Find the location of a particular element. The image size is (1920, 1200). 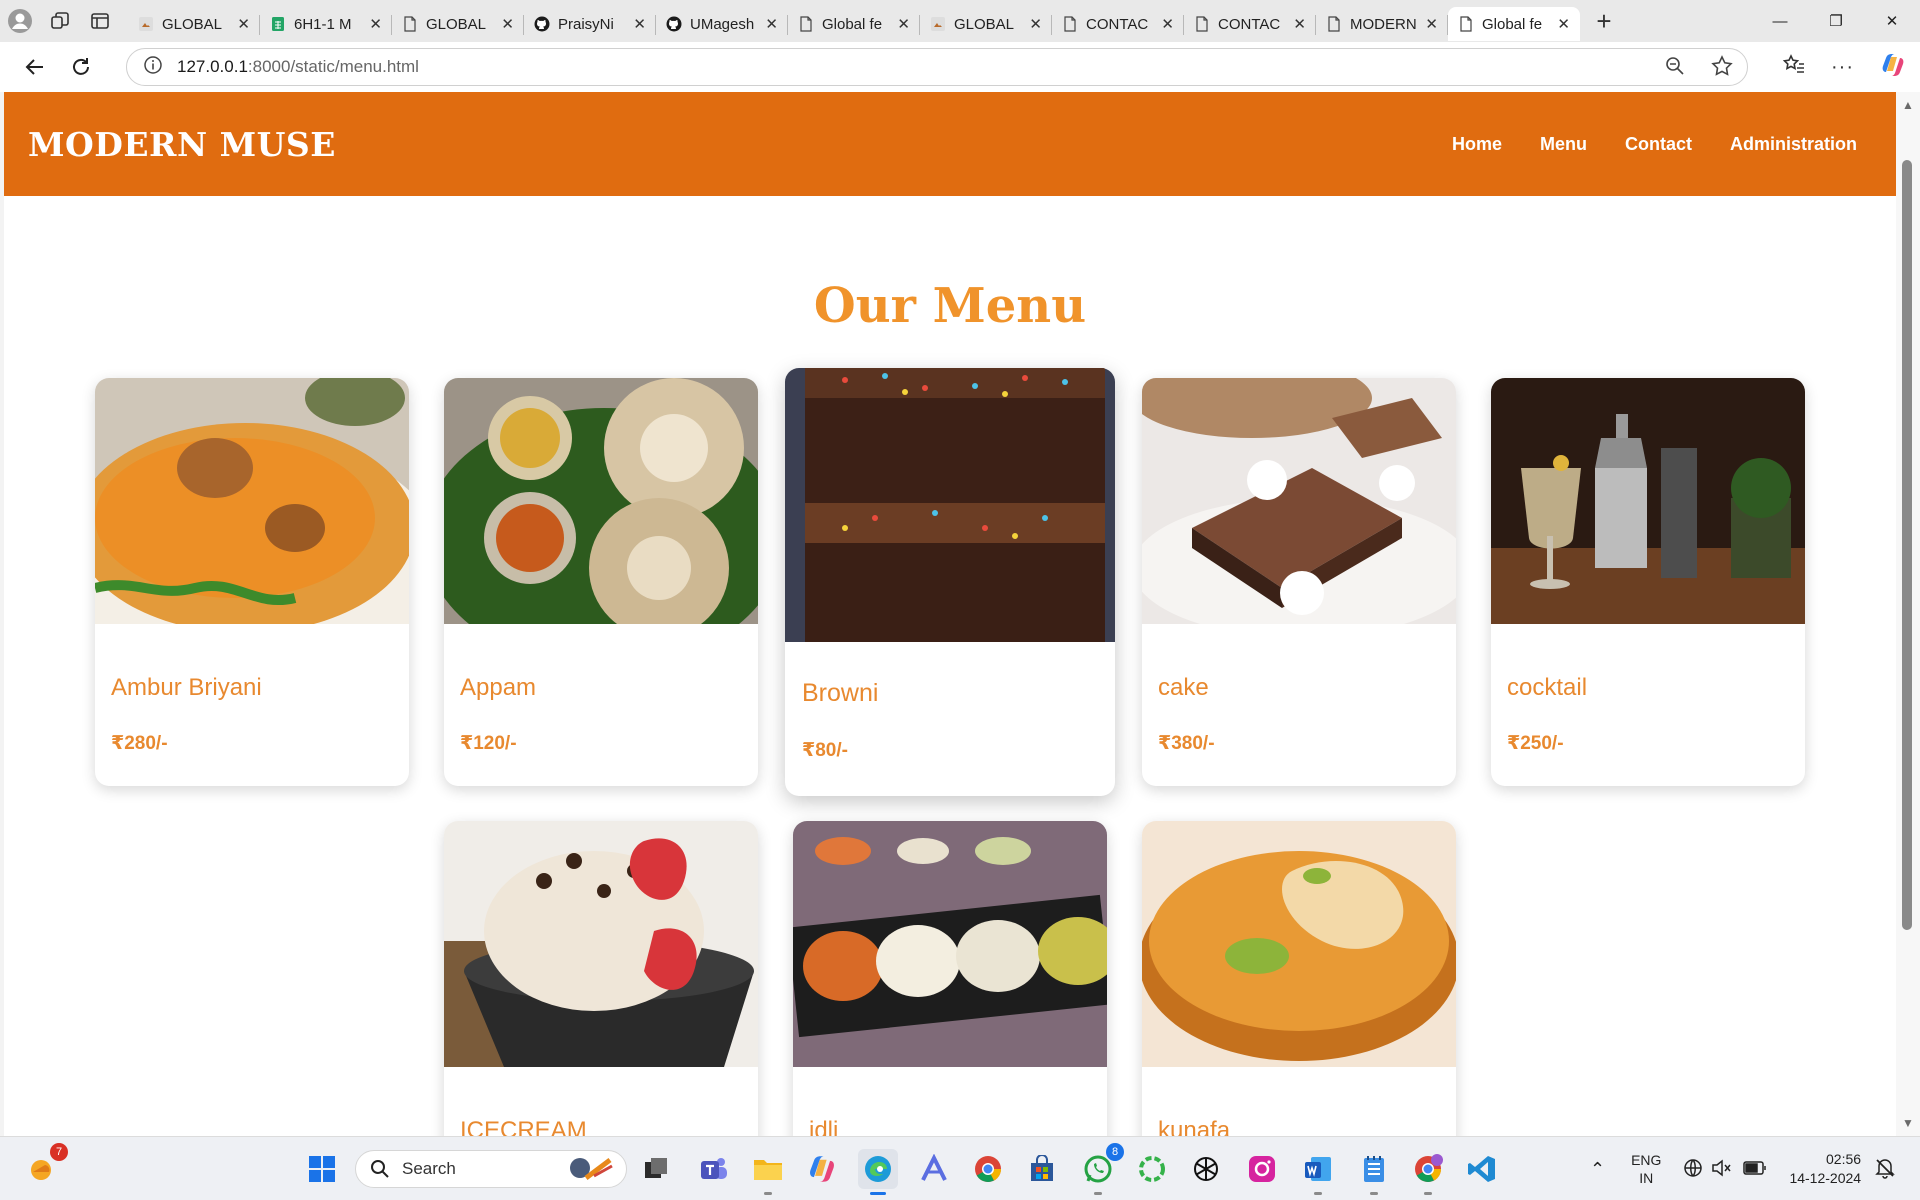

page-scrollbar: ▲ ▼ is located at coordinates (1908, 614).